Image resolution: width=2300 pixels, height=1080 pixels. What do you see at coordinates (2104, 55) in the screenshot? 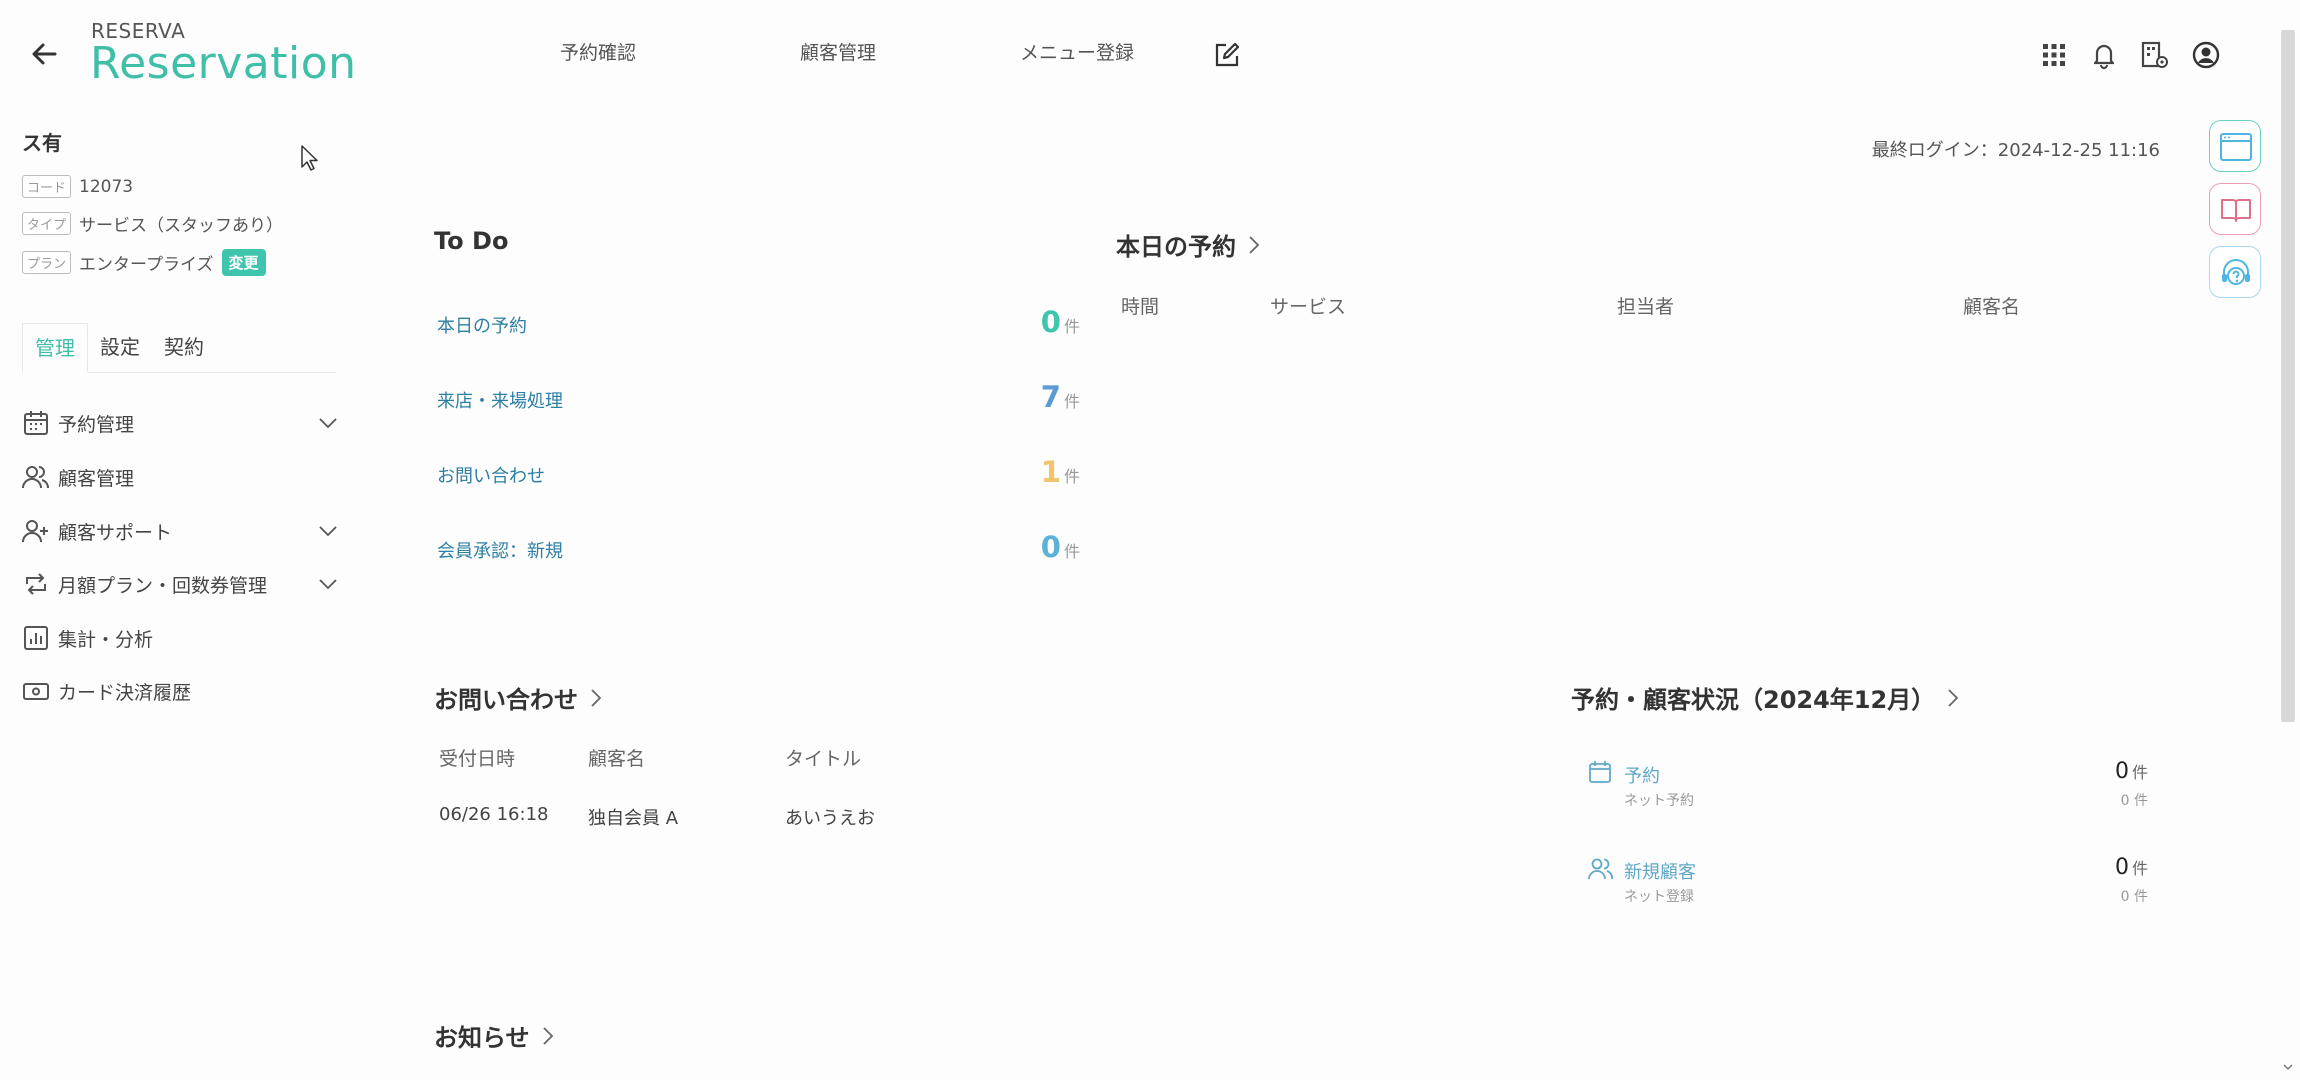
I see `bell-icon` at bounding box center [2104, 55].